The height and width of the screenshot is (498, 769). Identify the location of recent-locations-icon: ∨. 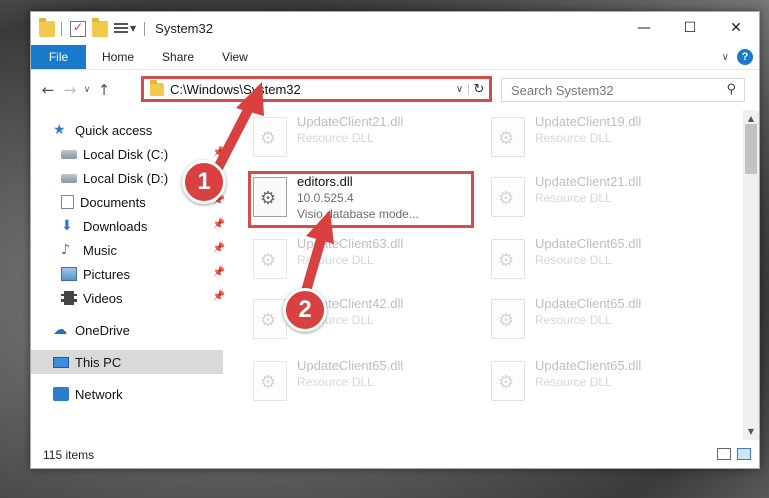
(87, 90).